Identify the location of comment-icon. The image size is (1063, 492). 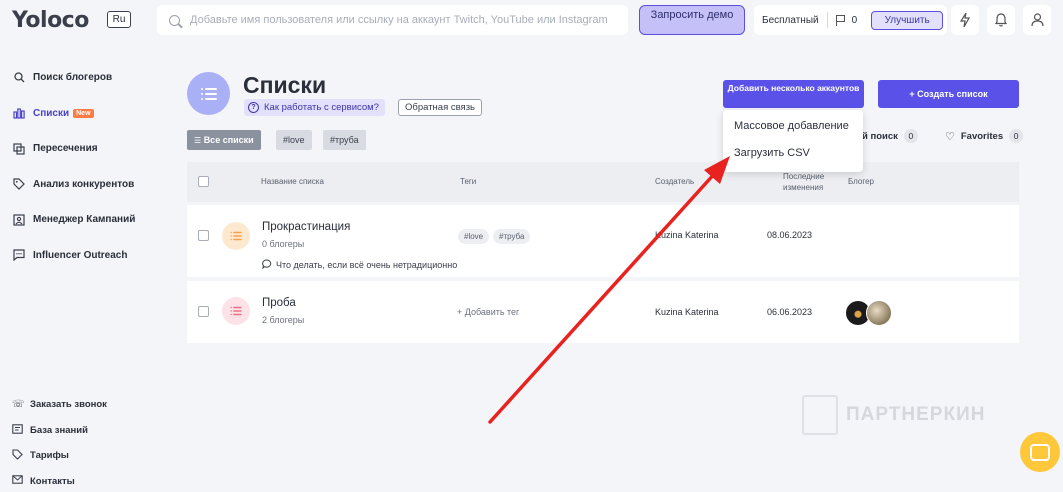
(267, 265).